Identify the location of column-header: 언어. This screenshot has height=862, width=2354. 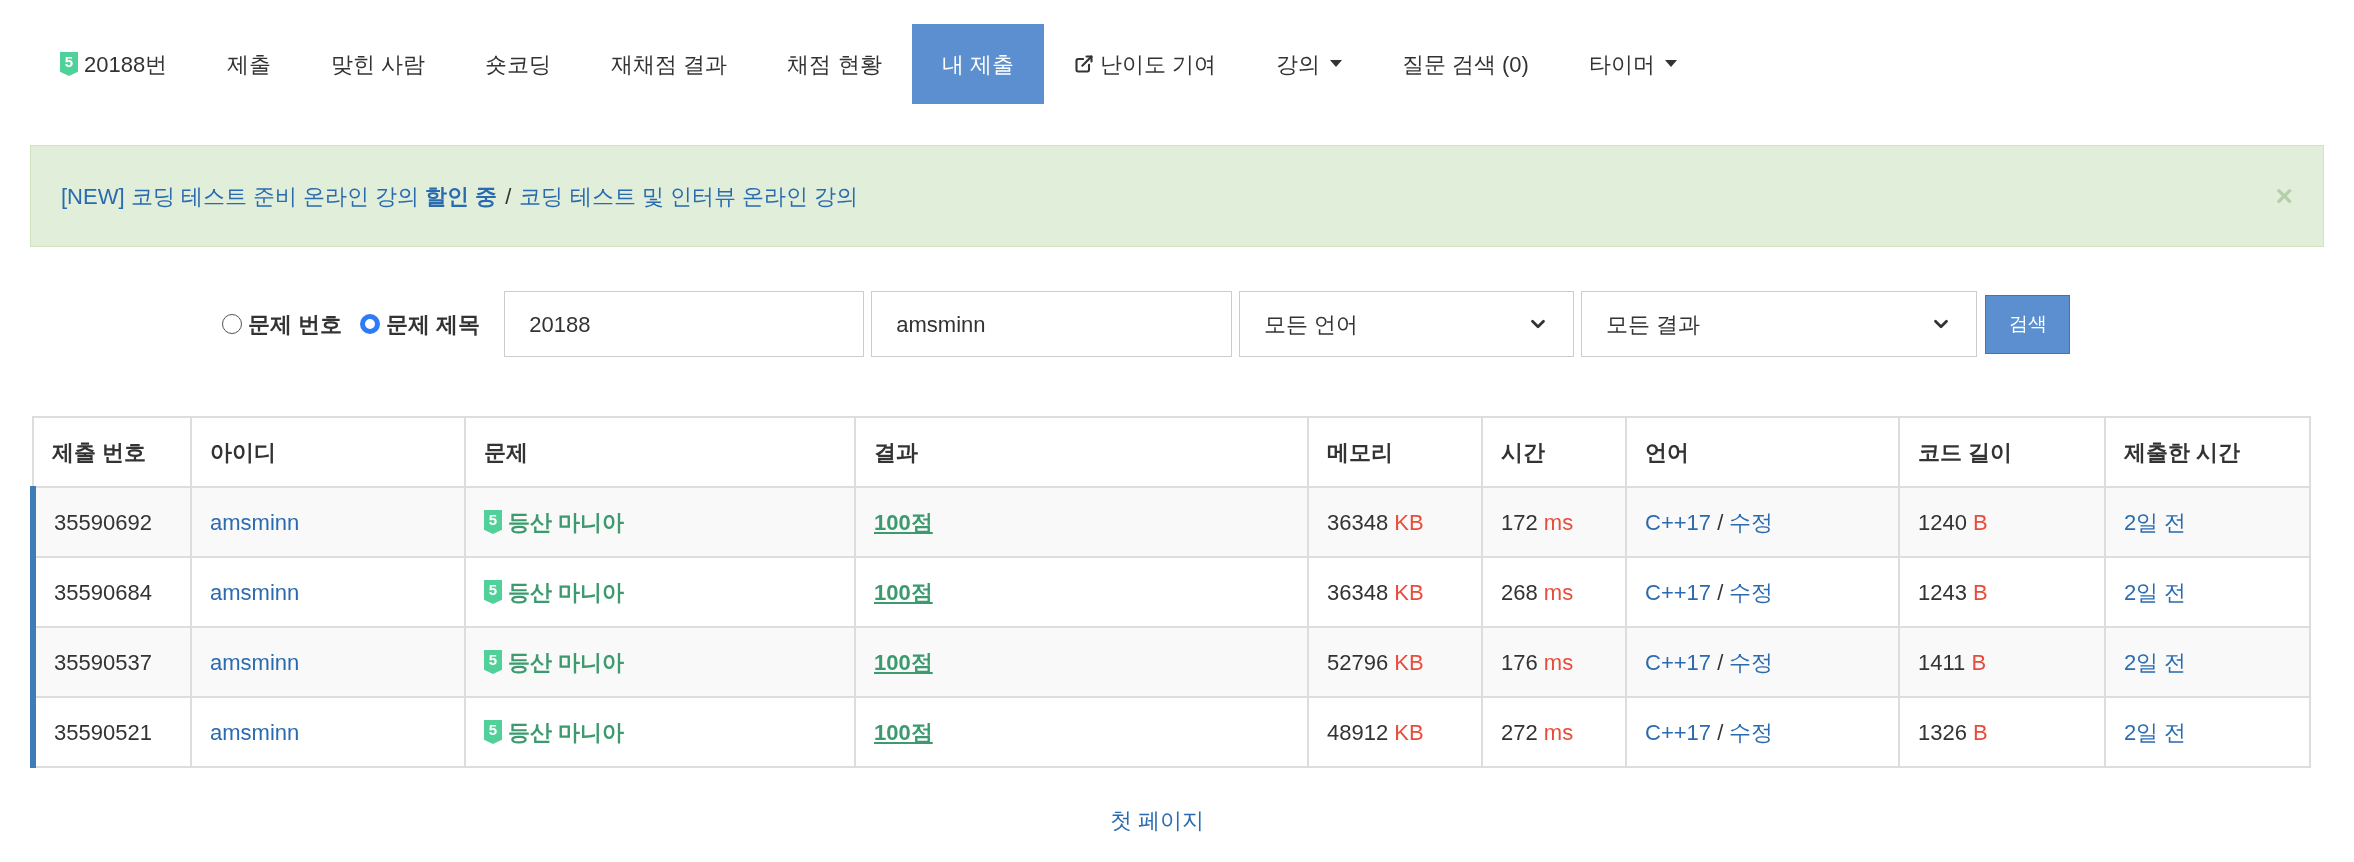
(1762, 452).